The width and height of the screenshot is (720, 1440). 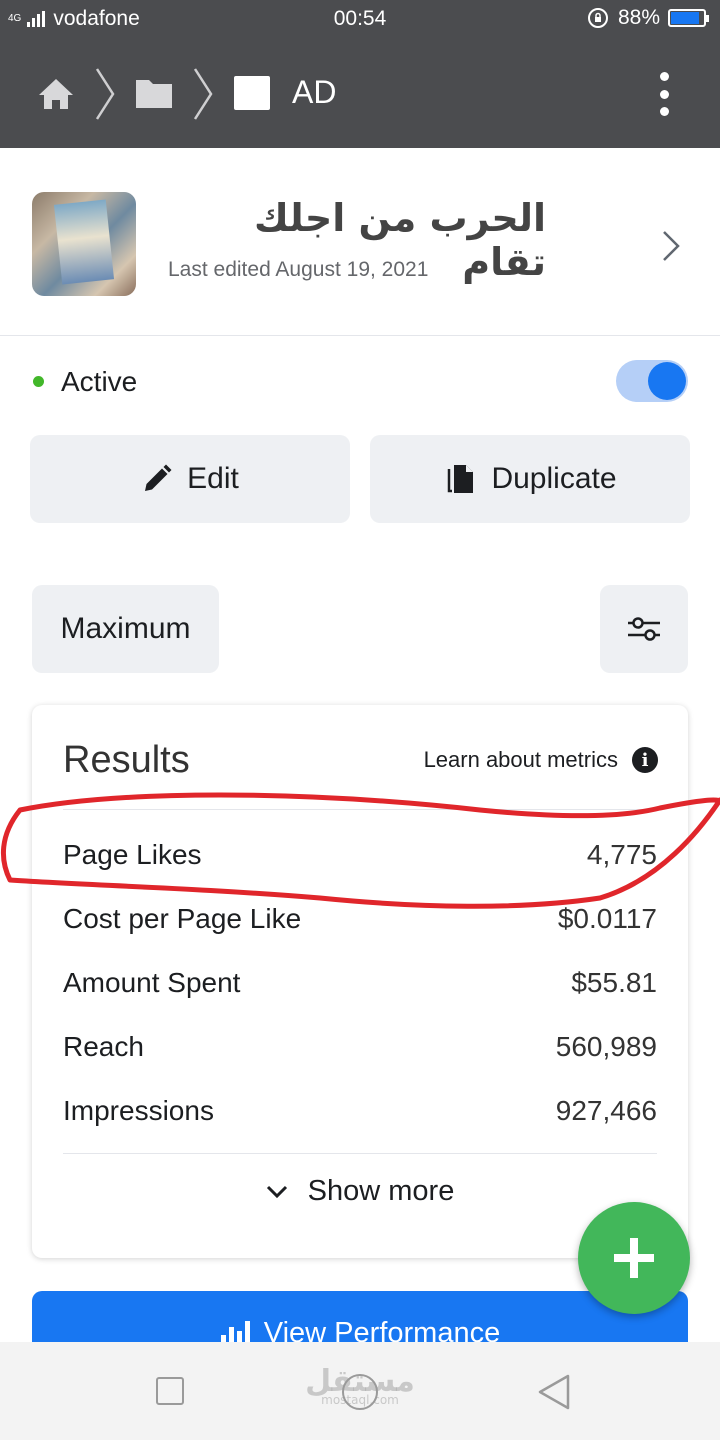 What do you see at coordinates (152, 982) in the screenshot?
I see `metric-name: Amount Spent` at bounding box center [152, 982].